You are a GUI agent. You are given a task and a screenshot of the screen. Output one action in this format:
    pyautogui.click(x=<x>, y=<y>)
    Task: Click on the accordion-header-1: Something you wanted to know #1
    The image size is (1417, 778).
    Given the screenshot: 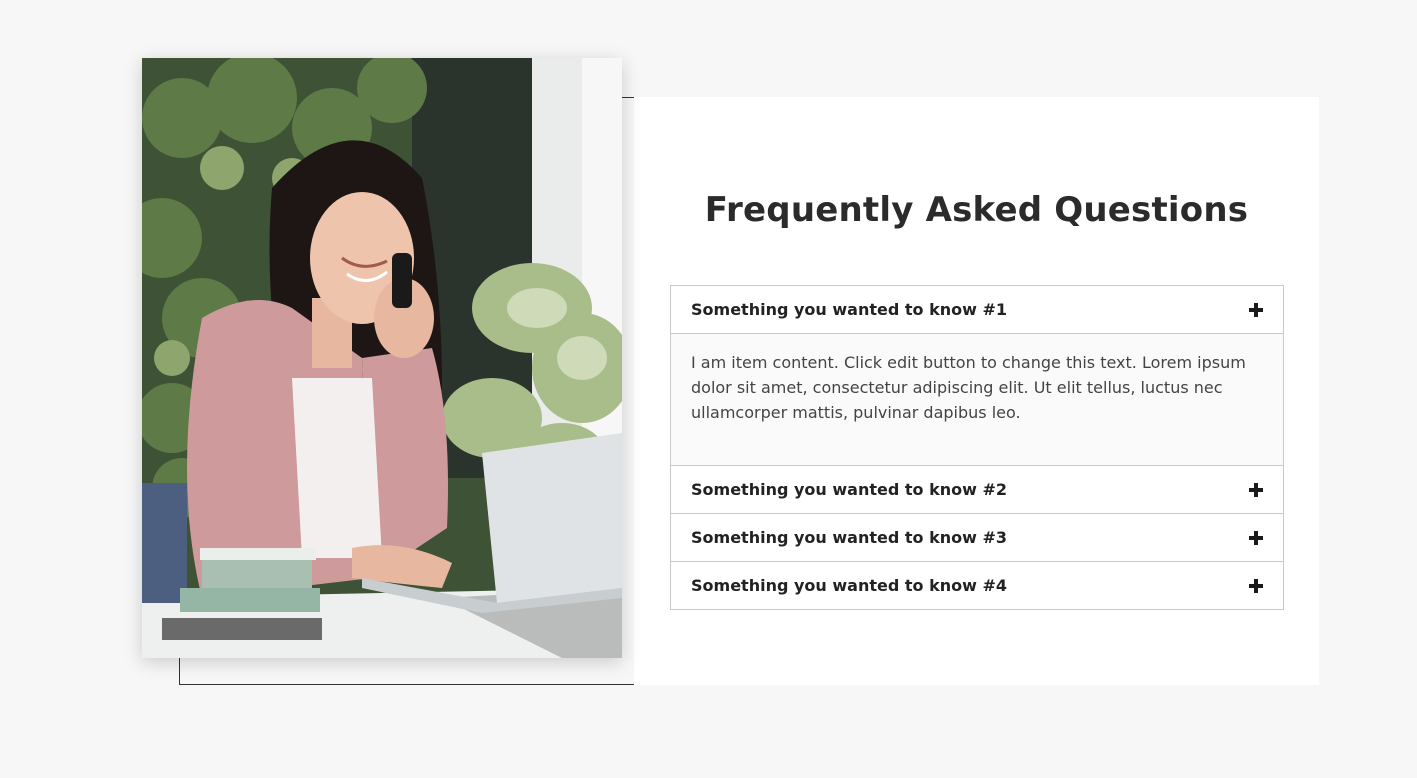 What is the action you would take?
    pyautogui.click(x=977, y=309)
    